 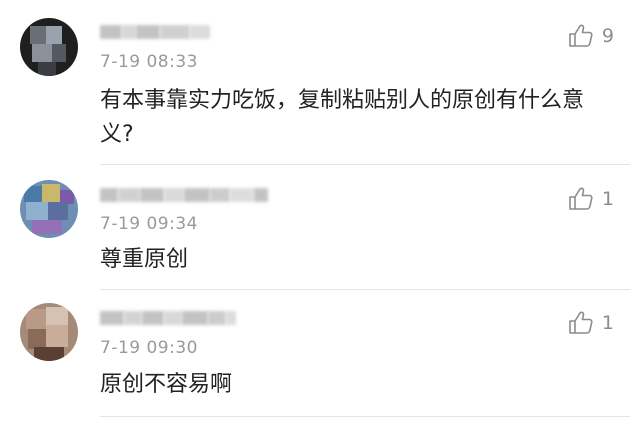 I want to click on like-count: 9, so click(x=607, y=36).